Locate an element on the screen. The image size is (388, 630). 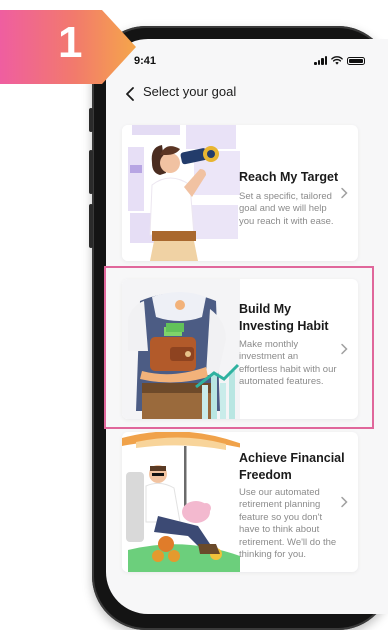
telescope-person-illustration is located at coordinates (181, 193).